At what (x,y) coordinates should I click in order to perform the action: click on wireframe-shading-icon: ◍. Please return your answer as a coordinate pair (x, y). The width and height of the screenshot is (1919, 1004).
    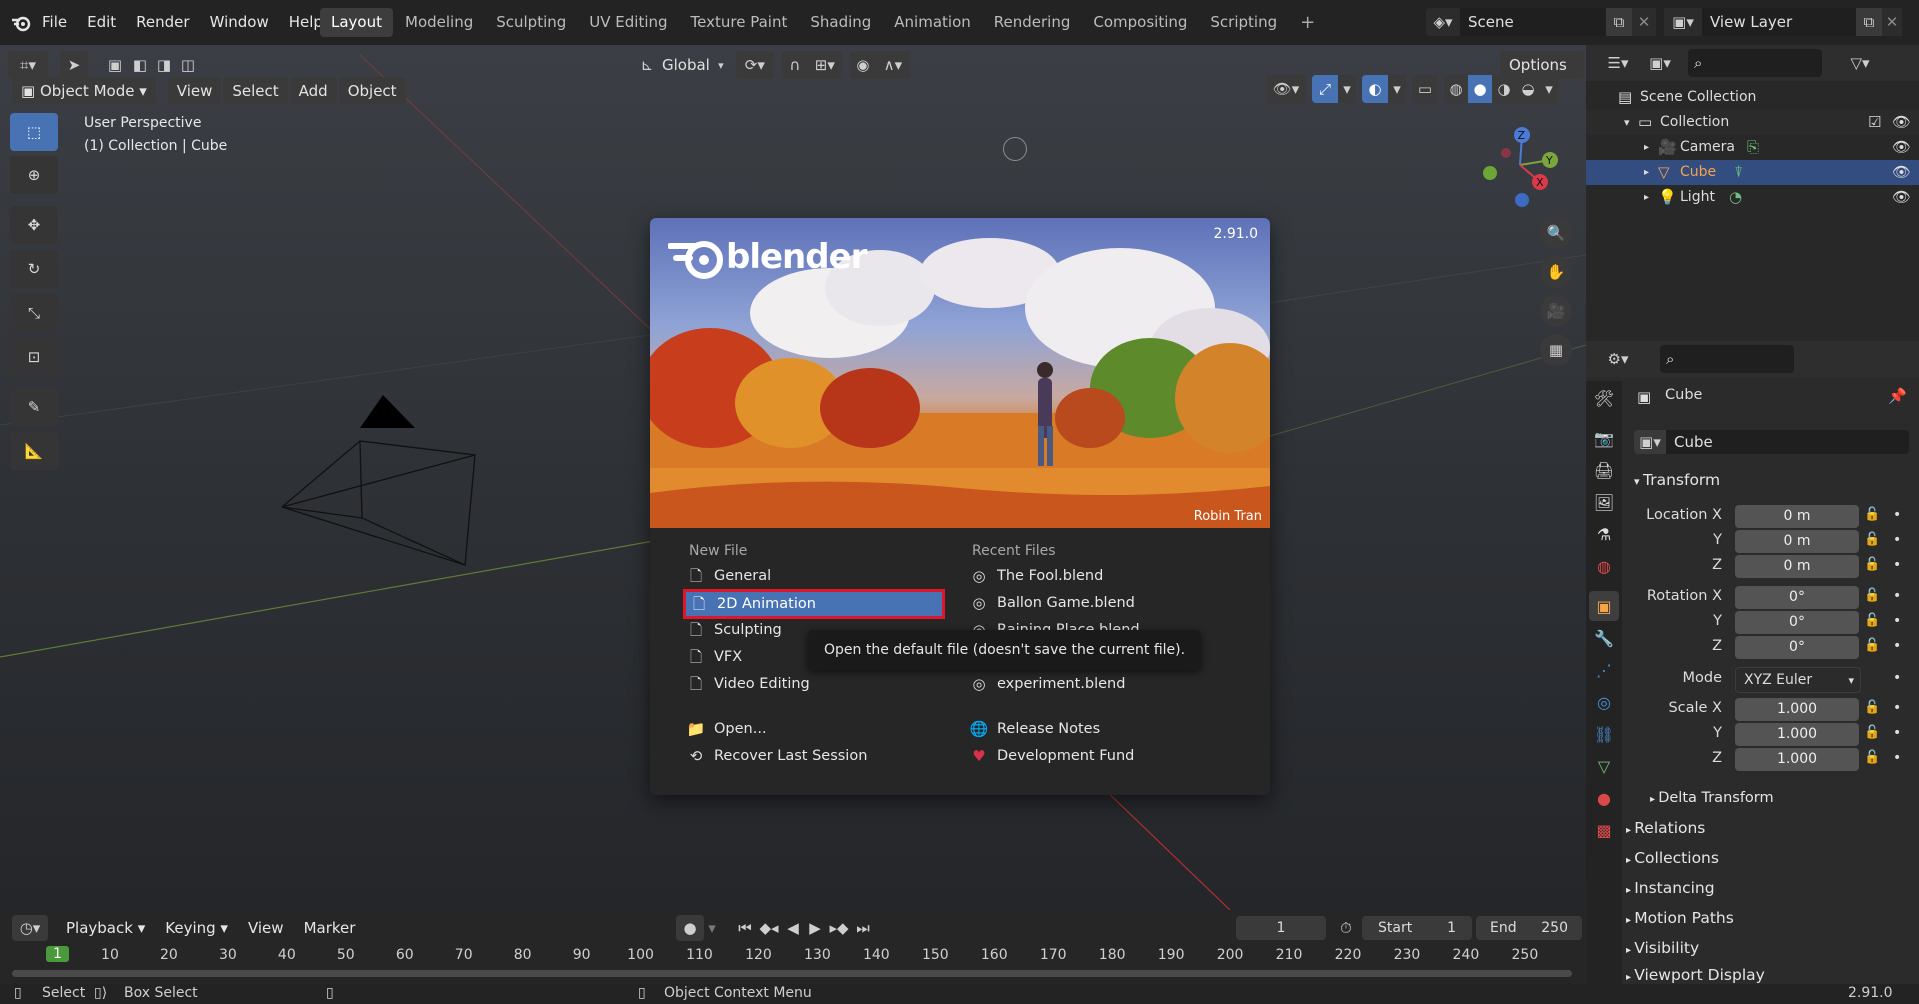
    Looking at the image, I should click on (1456, 89).